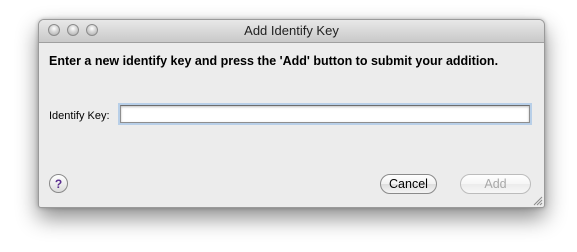  I want to click on window-title: Add Identify Key, so click(291, 30).